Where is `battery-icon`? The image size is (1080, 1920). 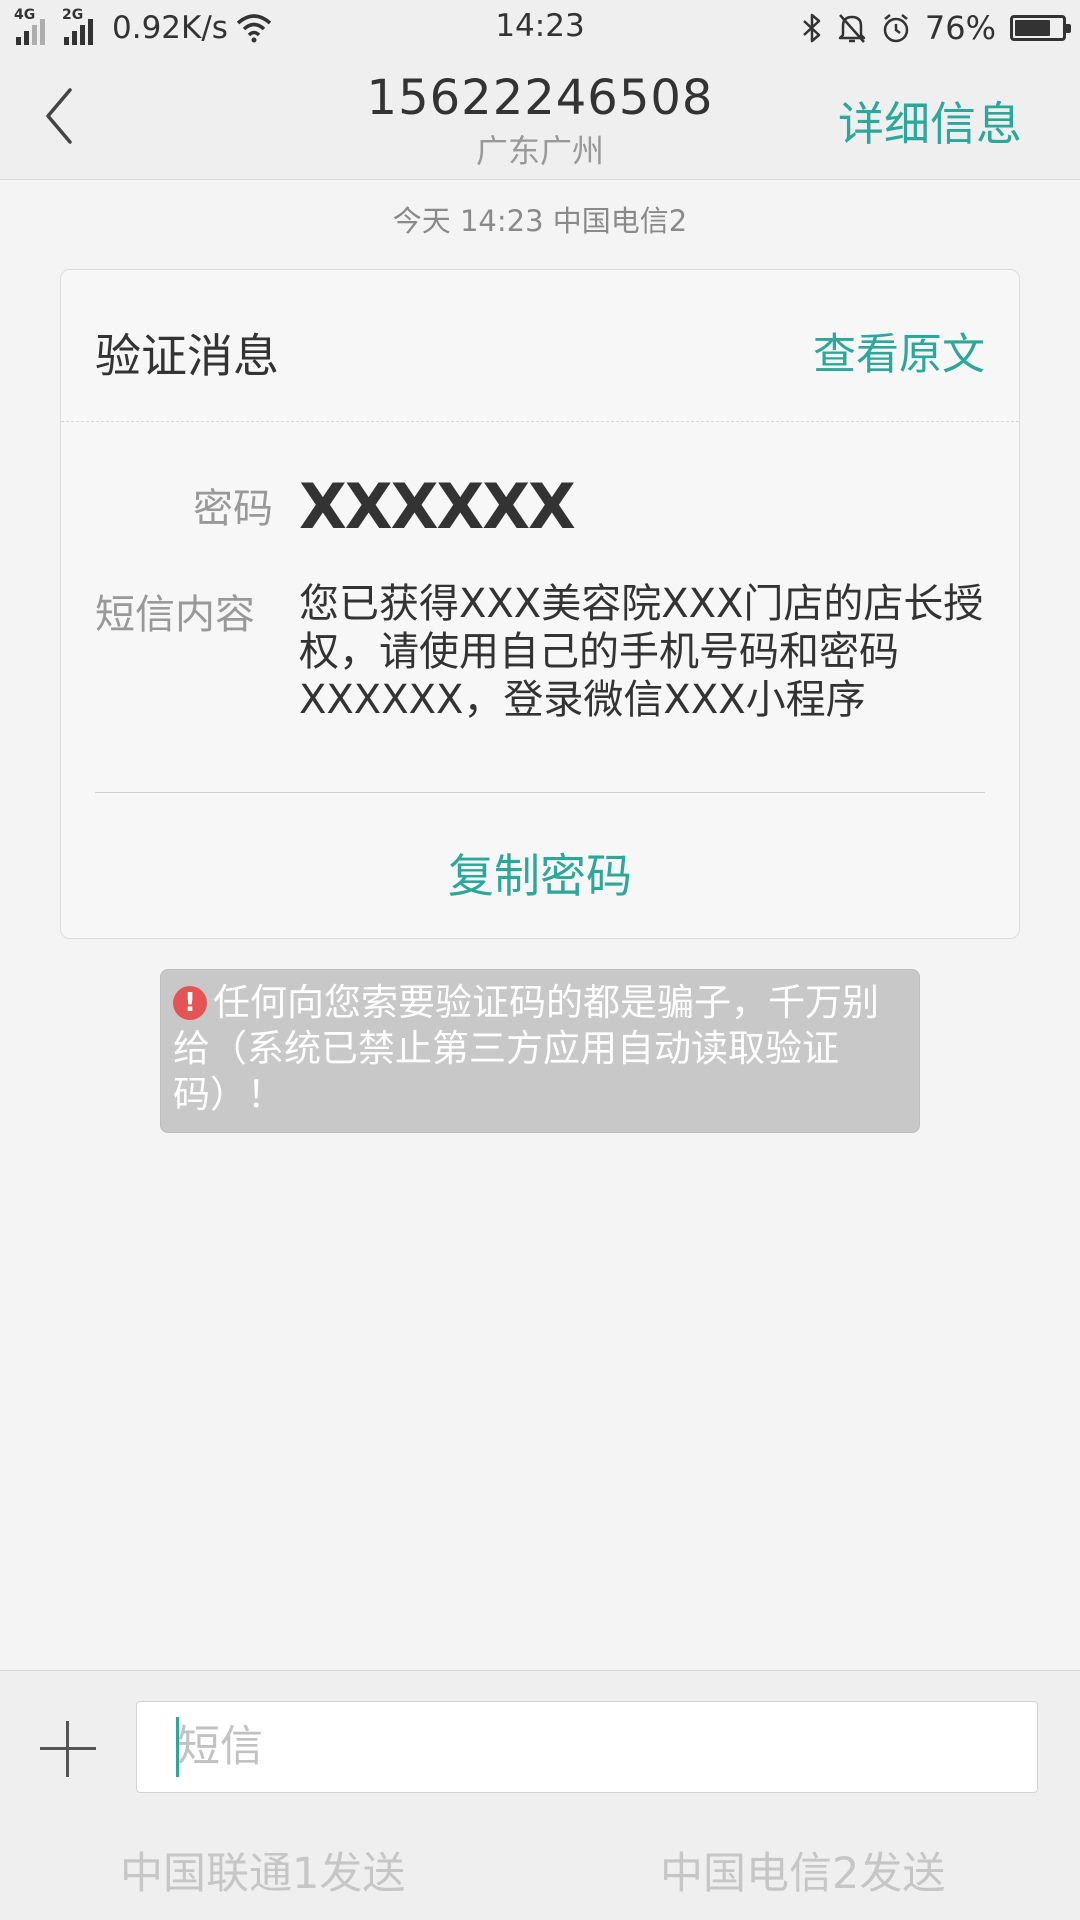 battery-icon is located at coordinates (1040, 28).